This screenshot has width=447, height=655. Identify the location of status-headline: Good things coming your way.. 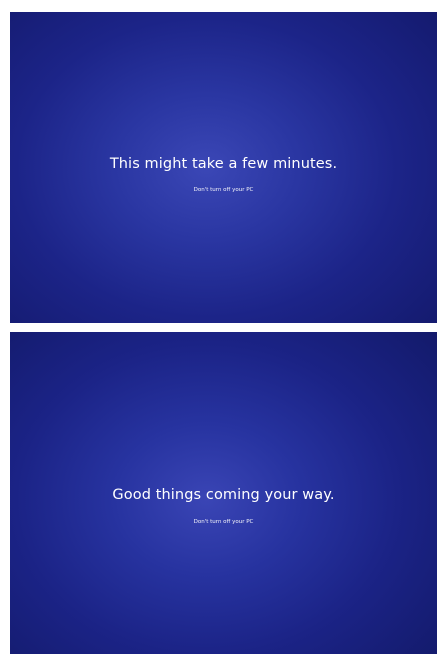
(223, 495).